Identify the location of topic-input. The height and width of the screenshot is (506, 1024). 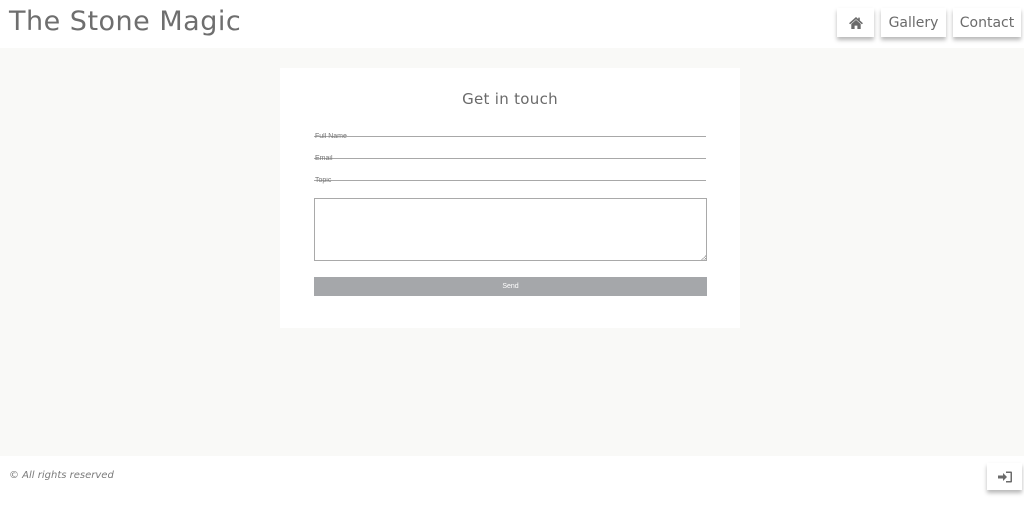
(510, 180).